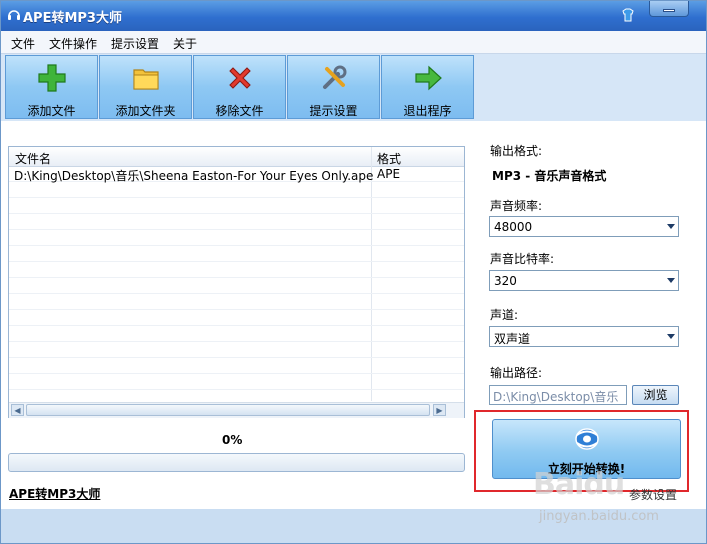 This screenshot has width=707, height=544. I want to click on menu-prompt-settings: 提示设置, so click(135, 43).